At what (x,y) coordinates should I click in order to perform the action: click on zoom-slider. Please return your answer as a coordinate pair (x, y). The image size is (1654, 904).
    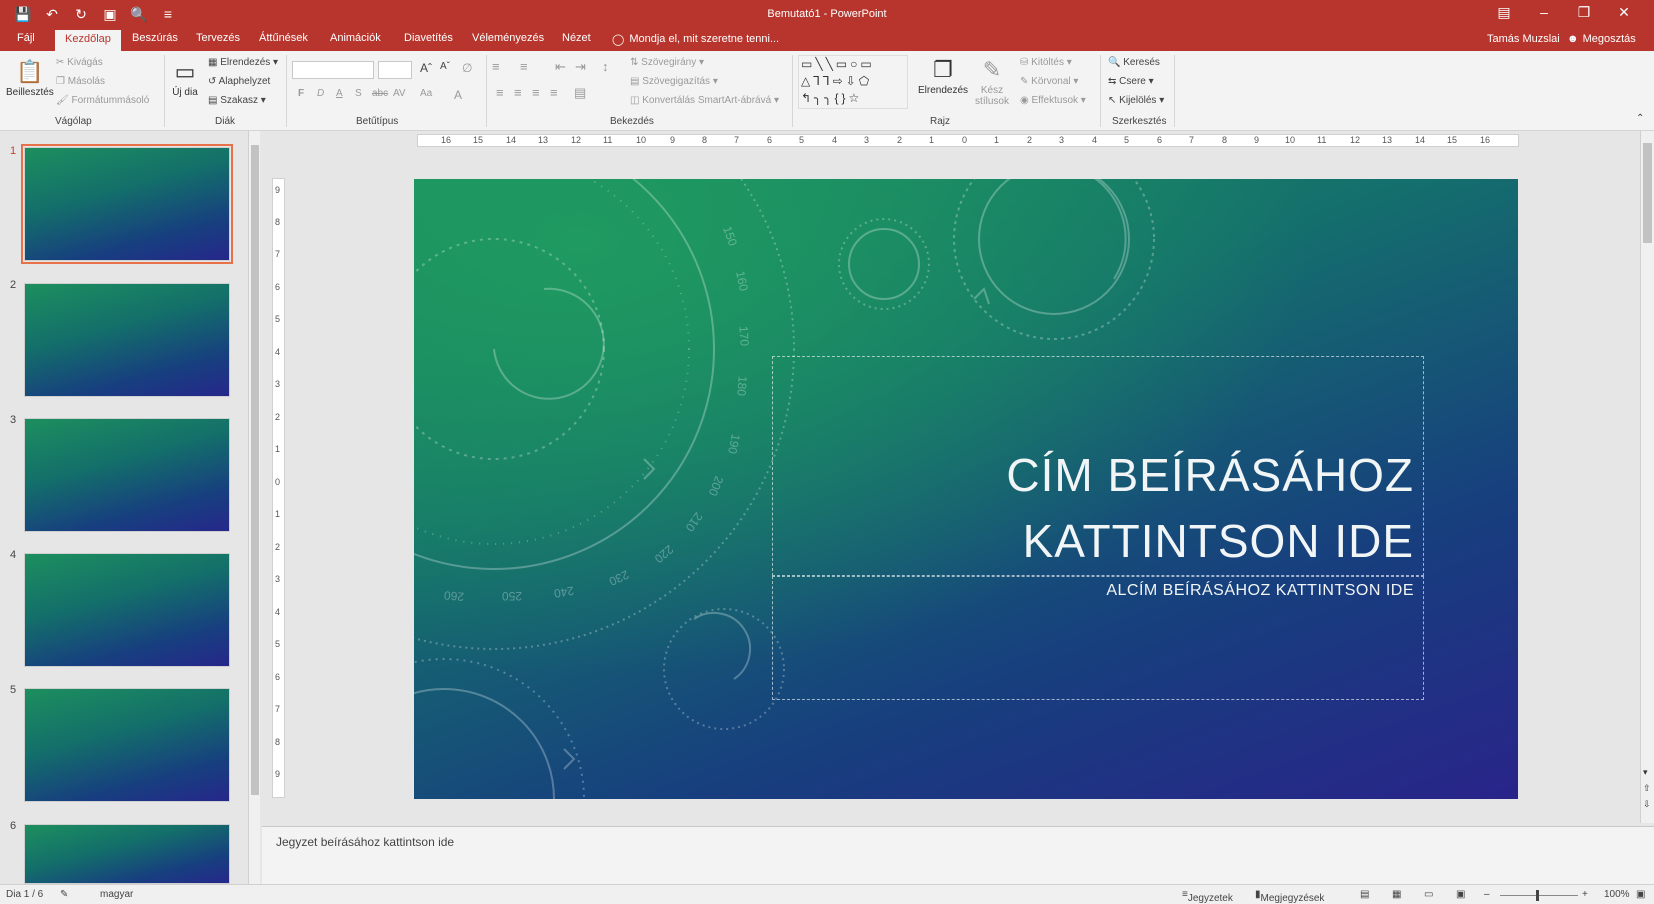
    Looking at the image, I should click on (1539, 895).